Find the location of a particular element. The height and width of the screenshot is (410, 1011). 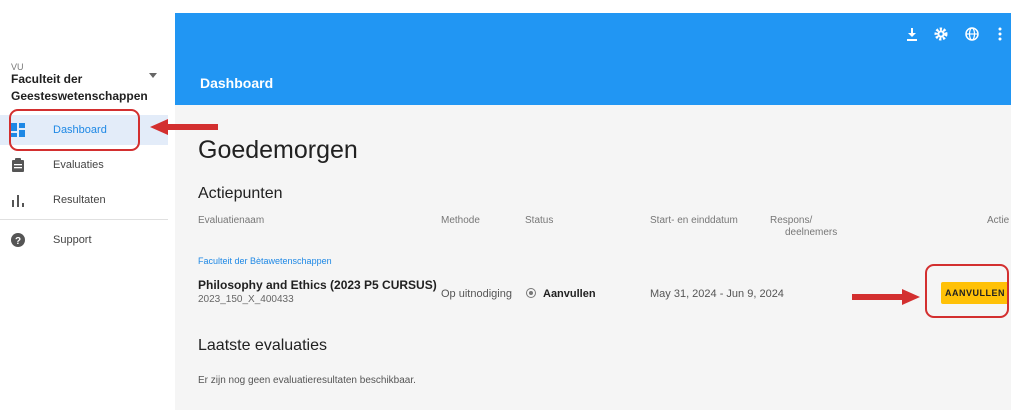

gear-icon is located at coordinates (941, 34).